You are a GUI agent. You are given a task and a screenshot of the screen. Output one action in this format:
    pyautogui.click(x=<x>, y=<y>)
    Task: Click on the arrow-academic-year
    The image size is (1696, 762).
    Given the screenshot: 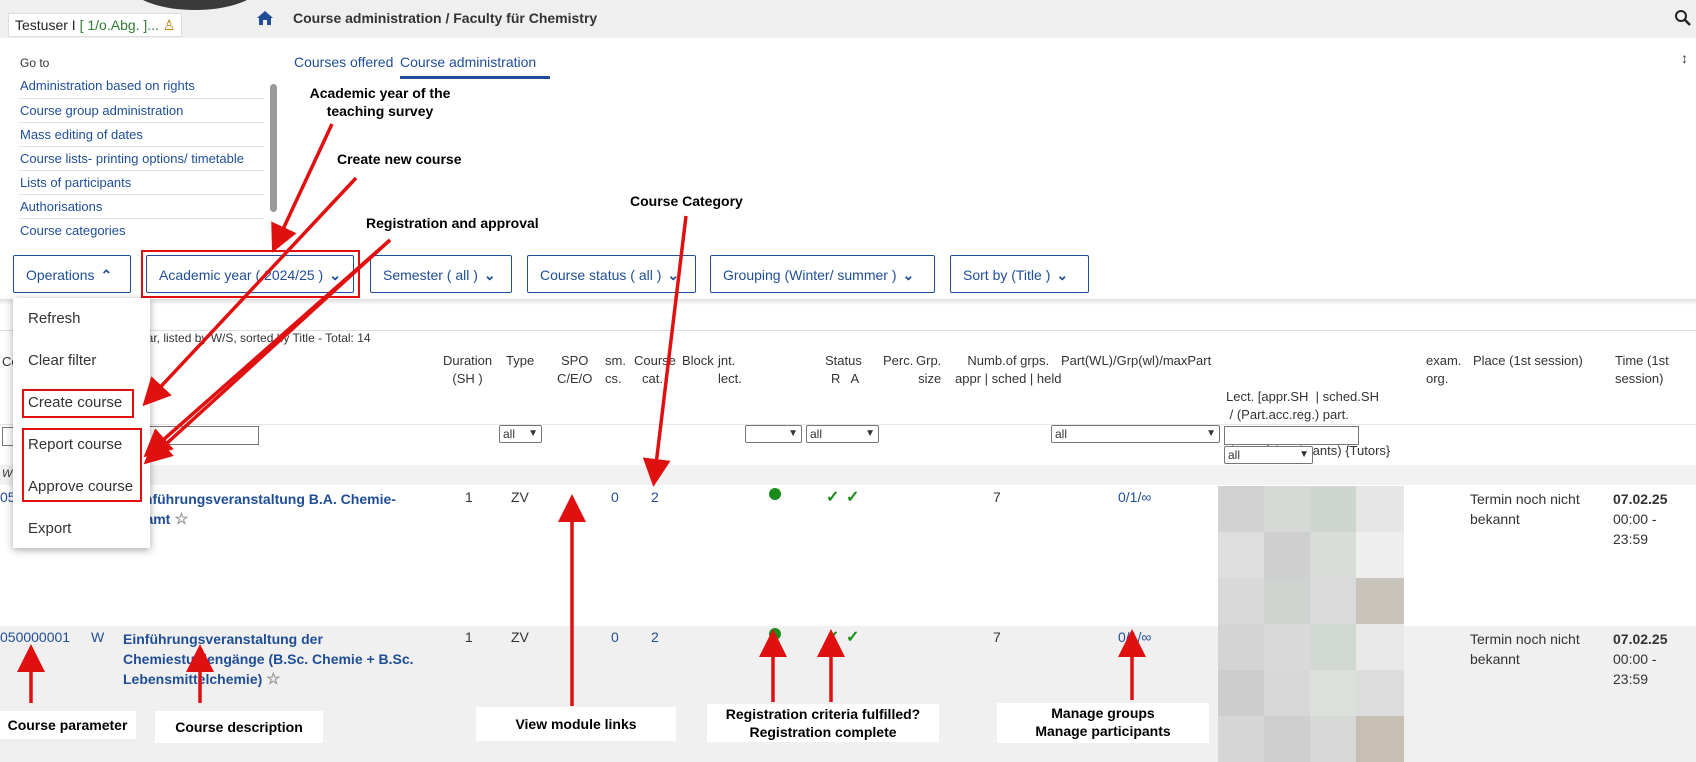 What is the action you would take?
    pyautogui.click(x=302, y=188)
    